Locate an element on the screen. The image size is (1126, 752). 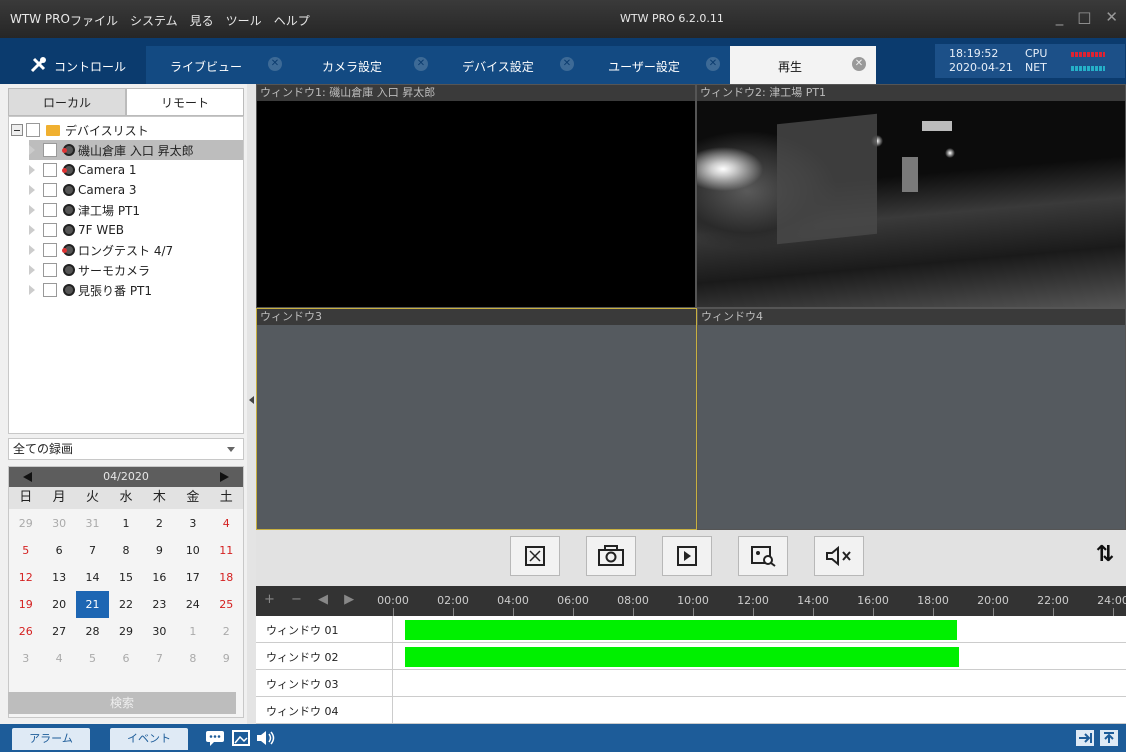
device-item: サーモカメラ is located at coordinates (89, 270).